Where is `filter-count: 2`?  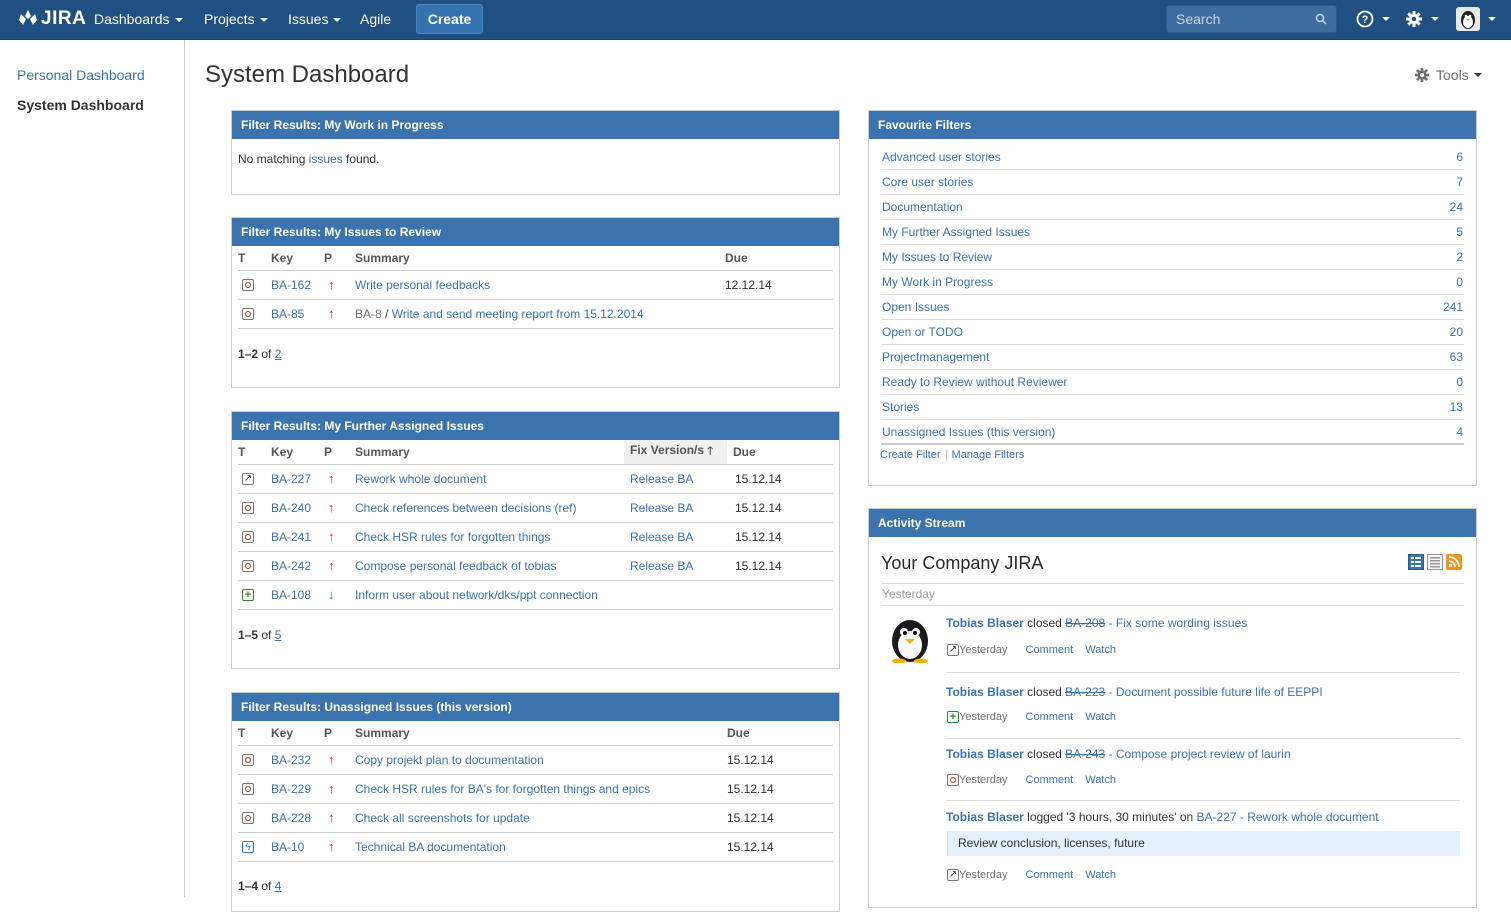
filter-count: 2 is located at coordinates (1459, 257).